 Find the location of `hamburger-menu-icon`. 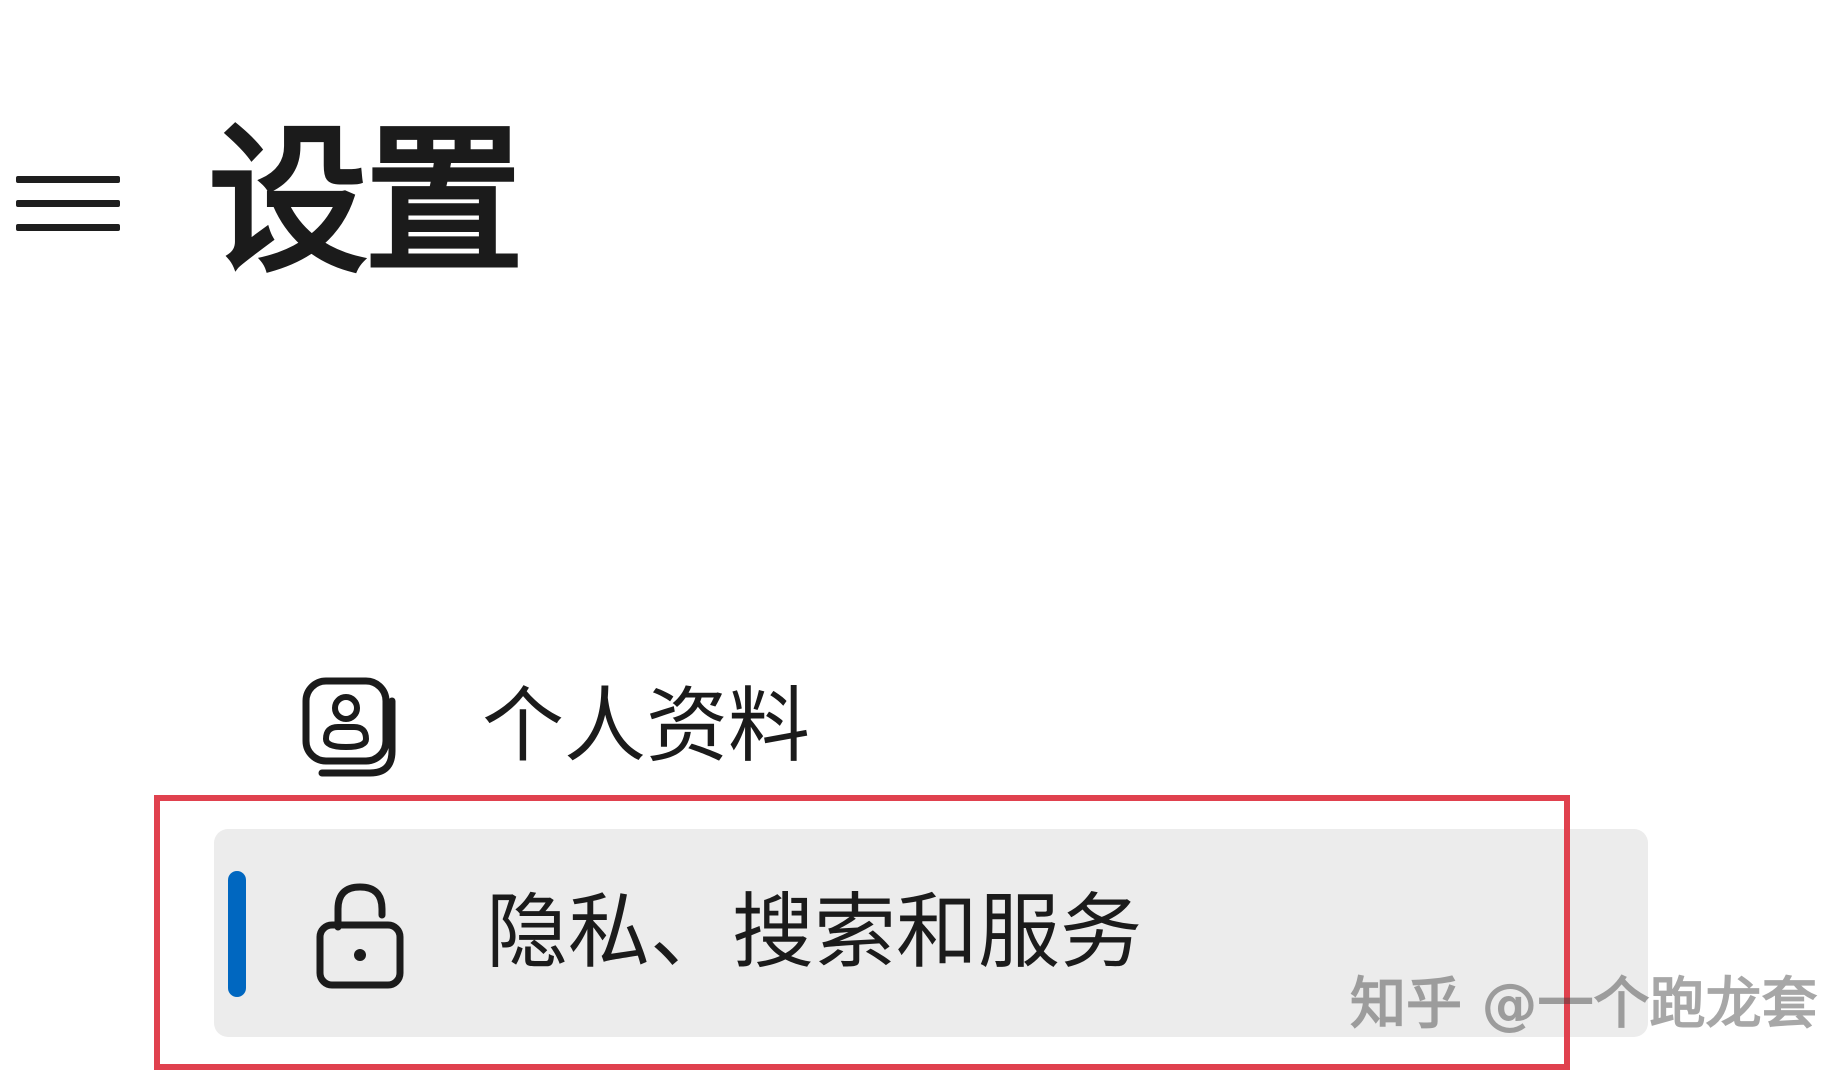

hamburger-menu-icon is located at coordinates (68, 205).